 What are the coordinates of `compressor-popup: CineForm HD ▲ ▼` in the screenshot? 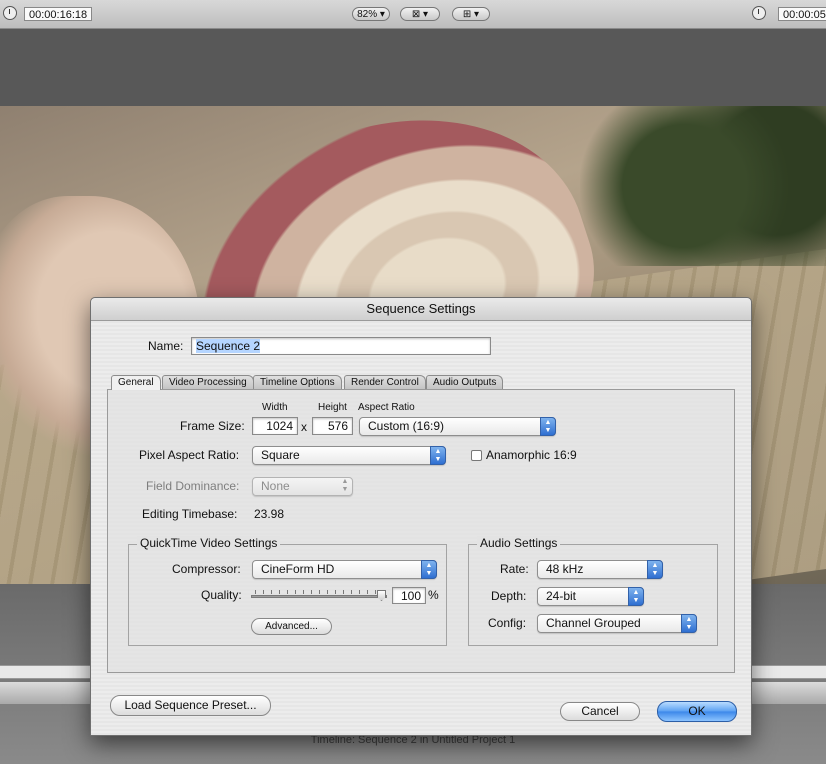 It's located at (344, 569).